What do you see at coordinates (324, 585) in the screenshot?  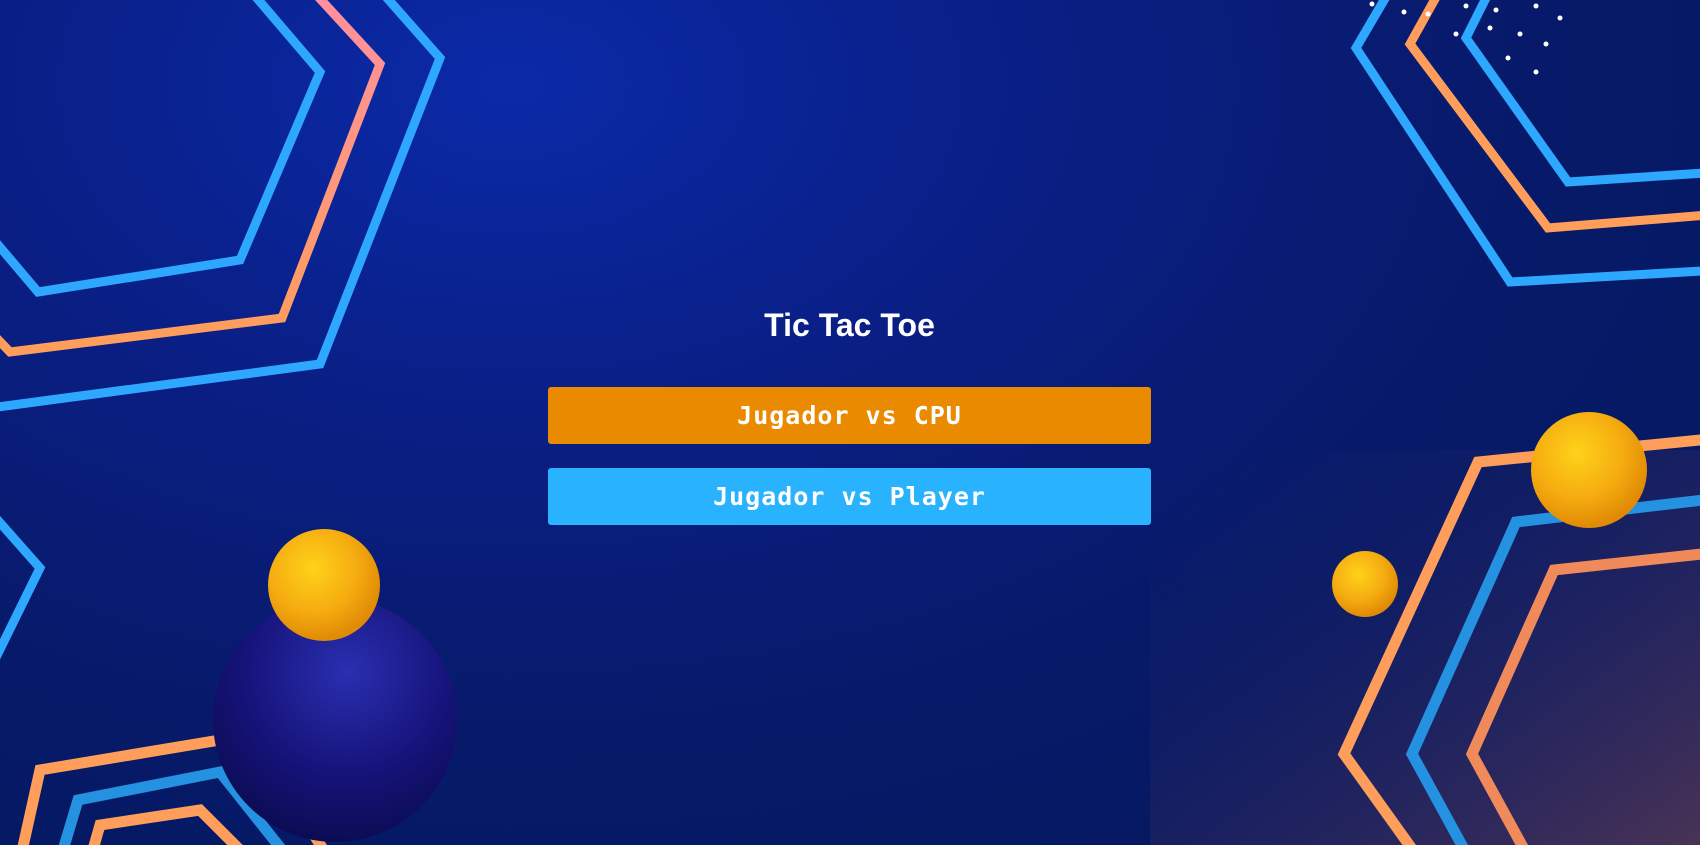 I see `orange-ball-left` at bounding box center [324, 585].